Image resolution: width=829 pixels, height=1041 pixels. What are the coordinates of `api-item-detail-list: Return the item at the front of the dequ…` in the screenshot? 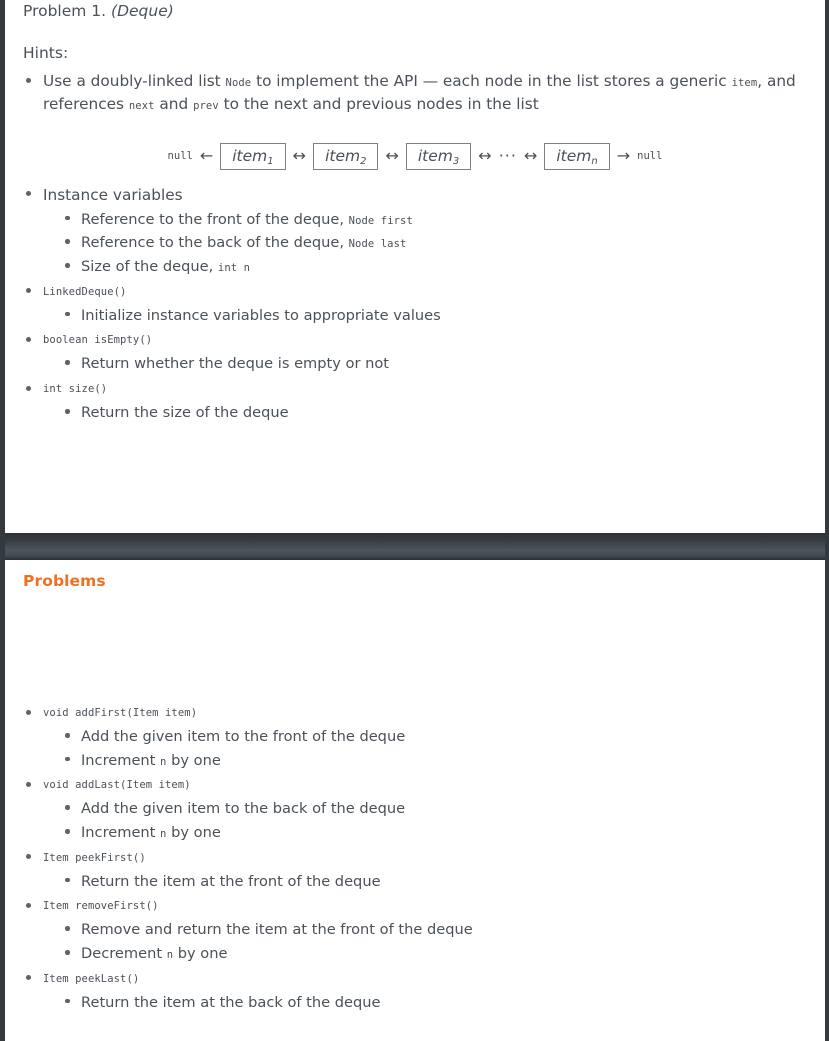 It's located at (434, 882).